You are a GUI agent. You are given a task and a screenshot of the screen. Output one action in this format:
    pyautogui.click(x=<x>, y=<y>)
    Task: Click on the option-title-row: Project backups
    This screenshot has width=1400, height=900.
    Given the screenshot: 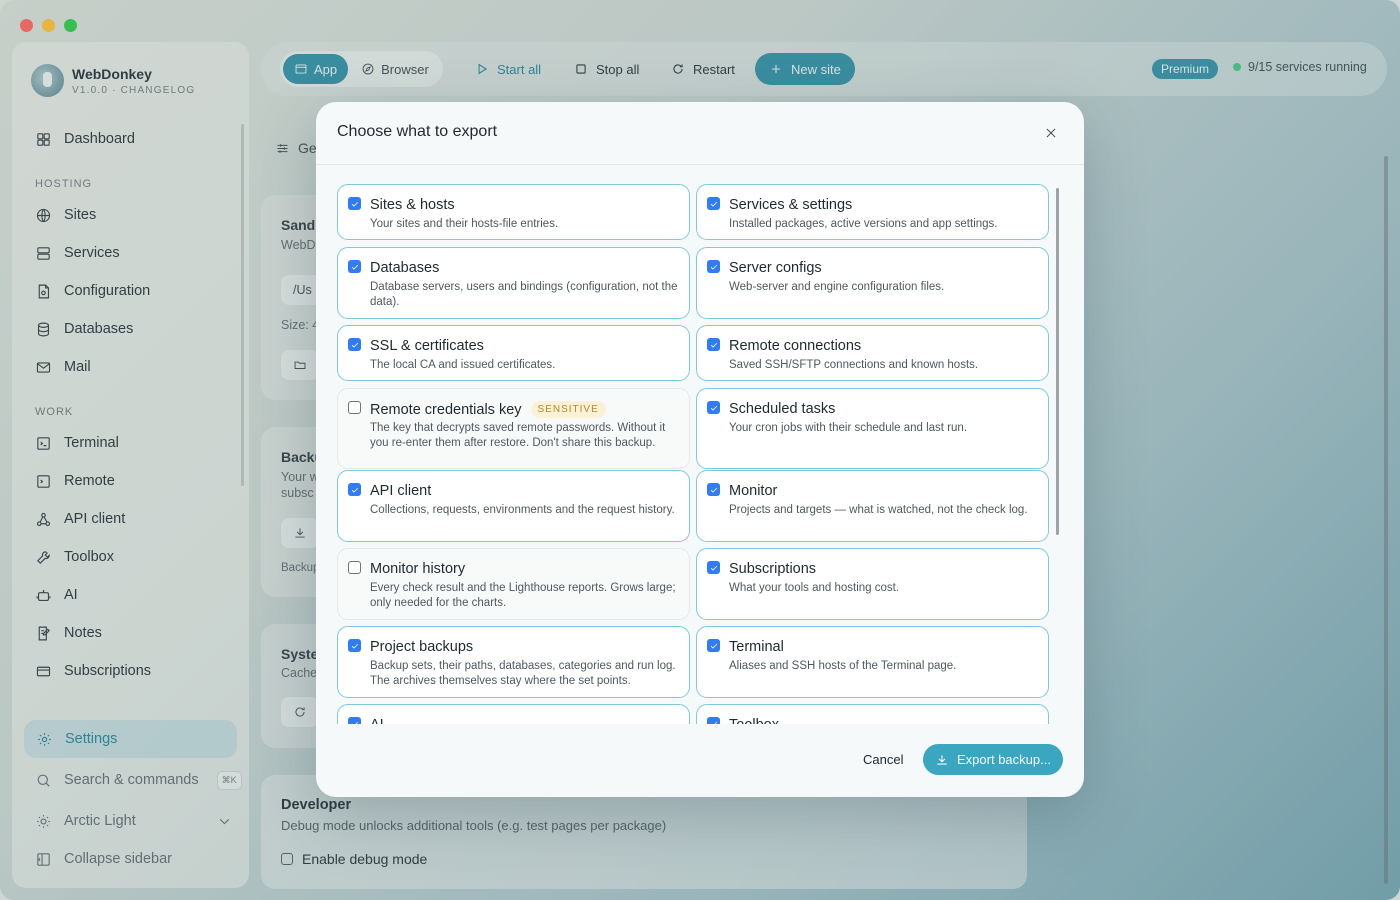 What is the action you would take?
    pyautogui.click(x=421, y=647)
    